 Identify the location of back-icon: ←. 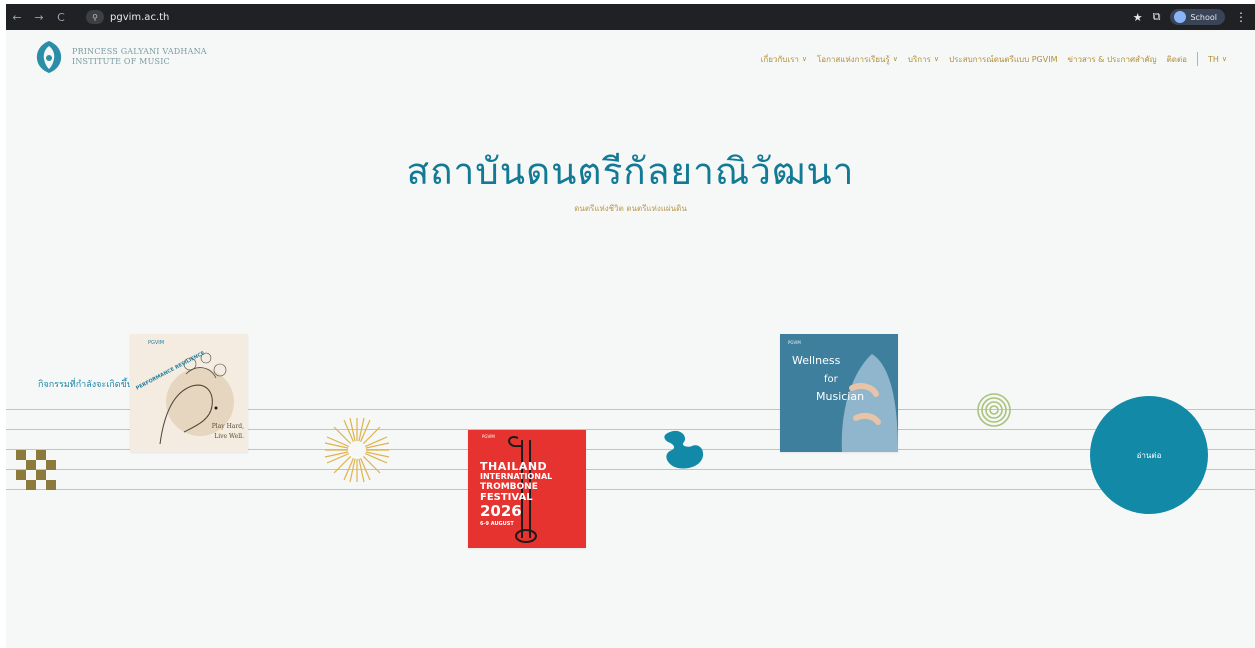
(17, 17).